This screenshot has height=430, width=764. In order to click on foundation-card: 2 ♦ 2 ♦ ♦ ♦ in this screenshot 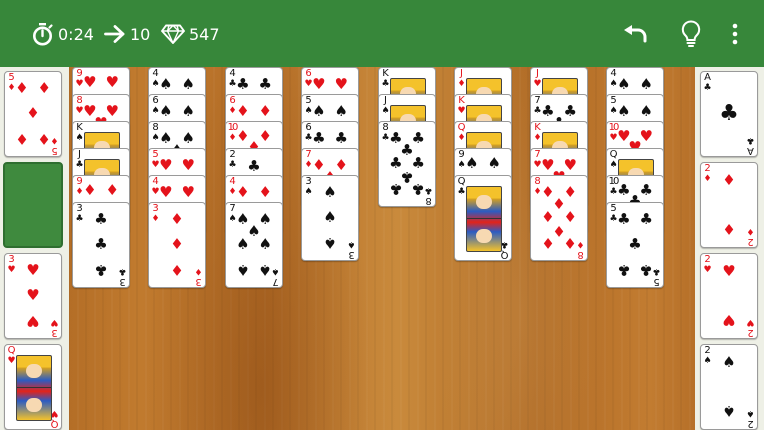, I will do `click(729, 205)`.